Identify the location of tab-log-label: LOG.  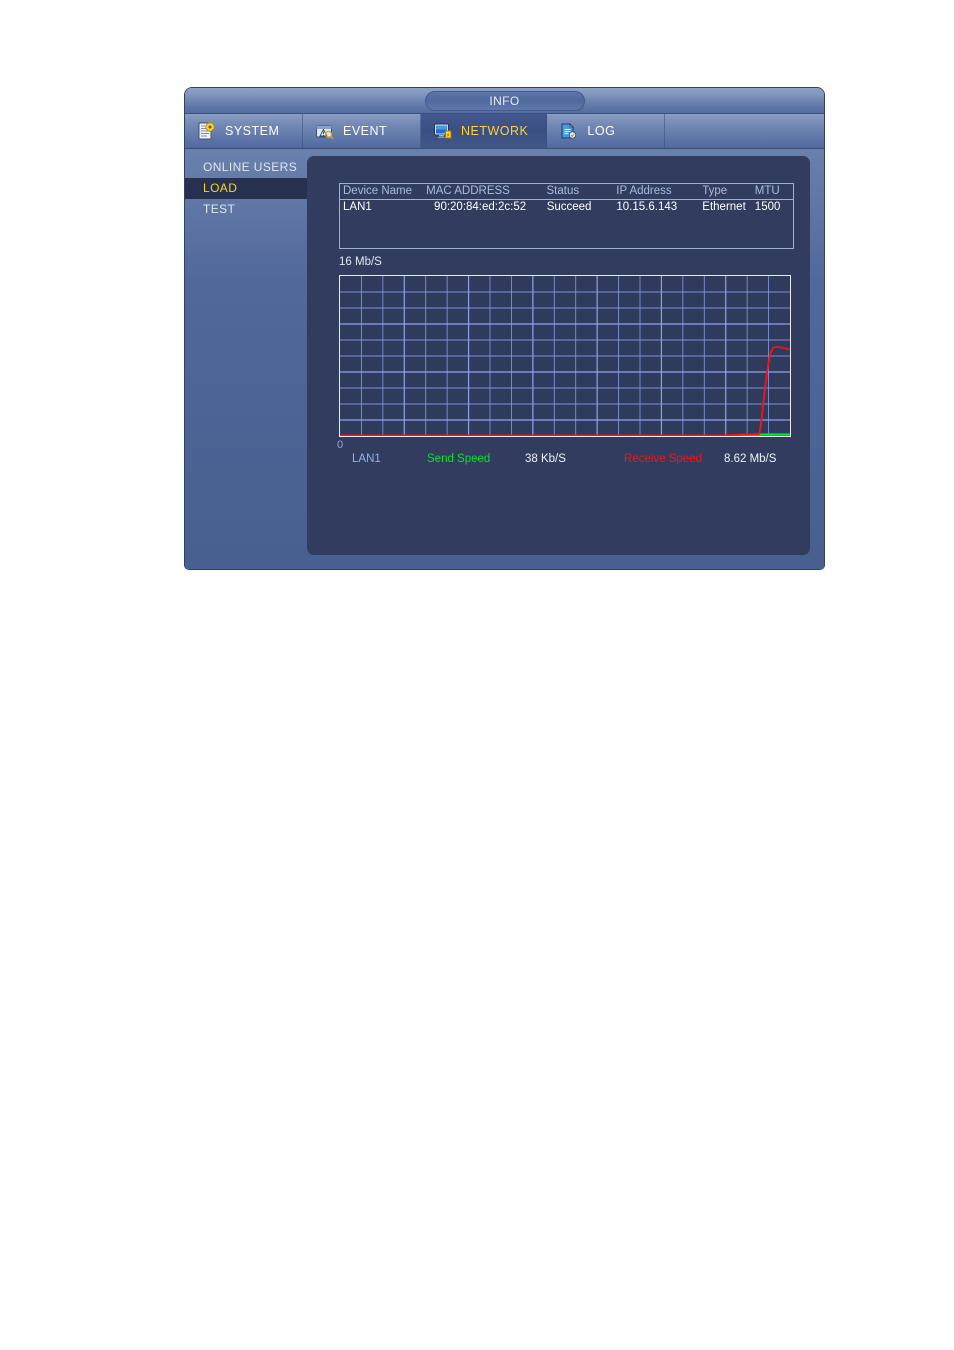
(601, 131).